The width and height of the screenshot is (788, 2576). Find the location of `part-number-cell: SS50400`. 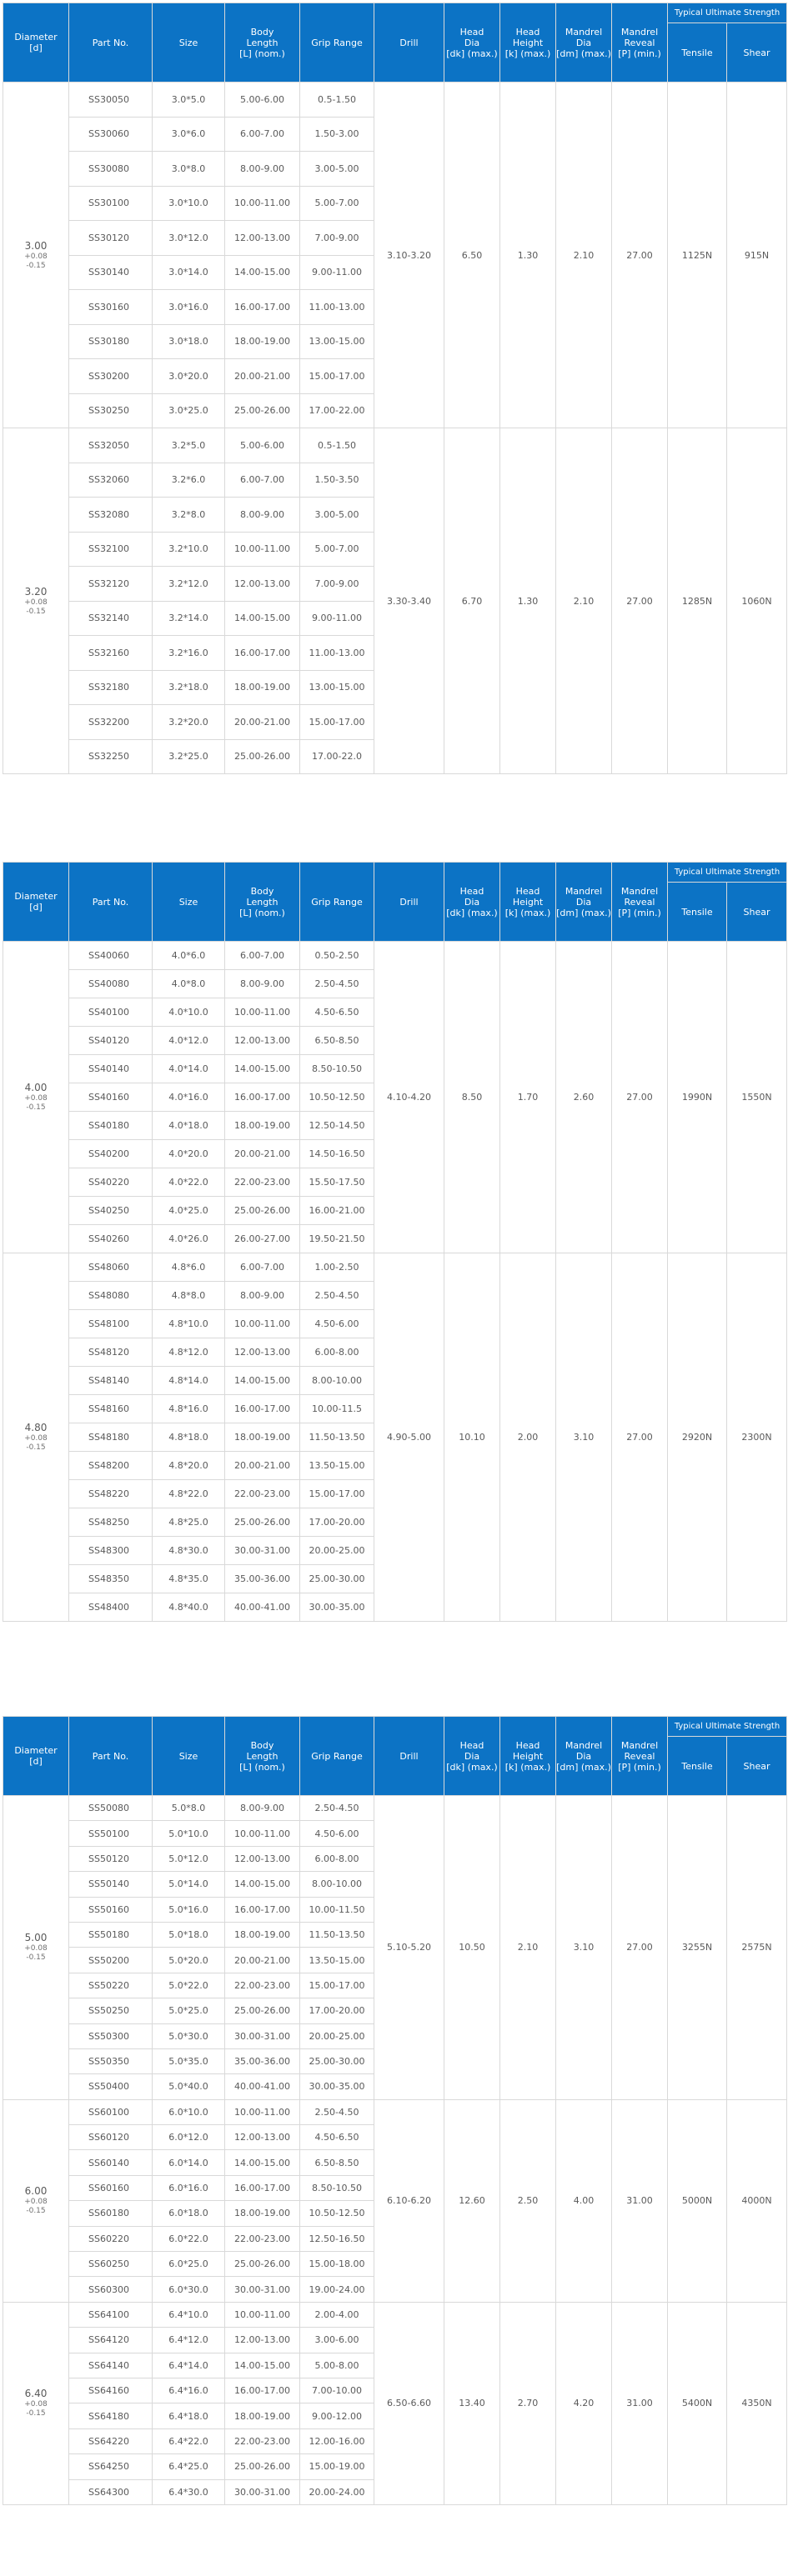

part-number-cell: SS50400 is located at coordinates (111, 2086).